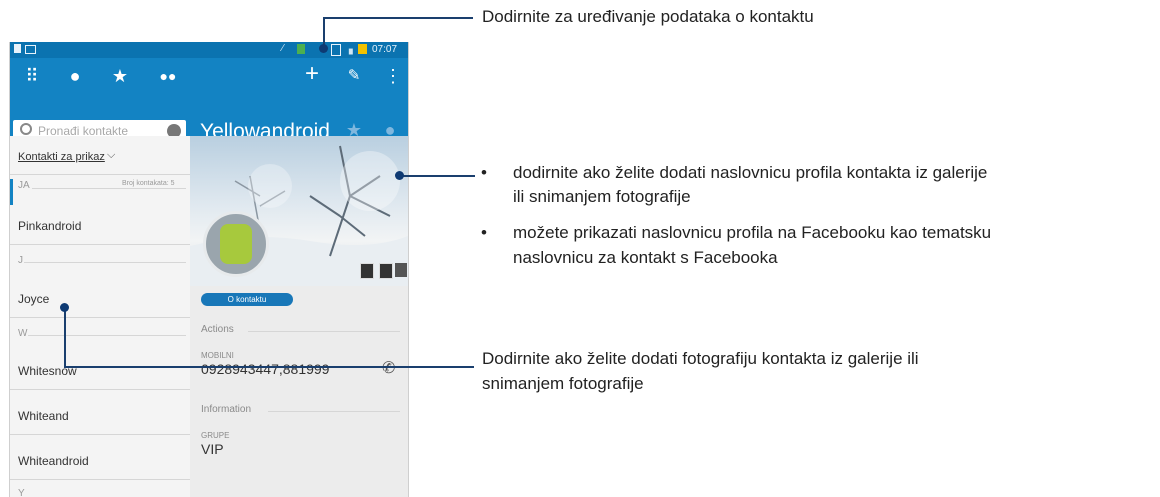  I want to click on section-header-y: Y, so click(21, 492).